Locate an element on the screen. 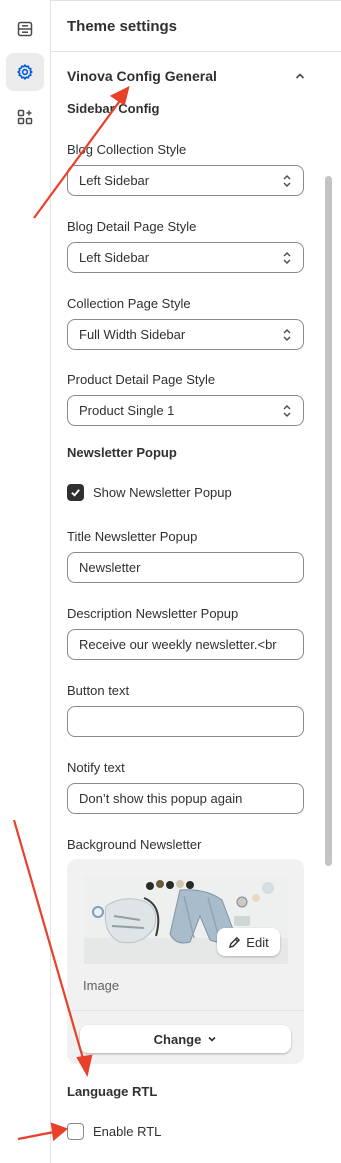 The width and height of the screenshot is (341, 1163). side-rail is located at coordinates (25, 581).